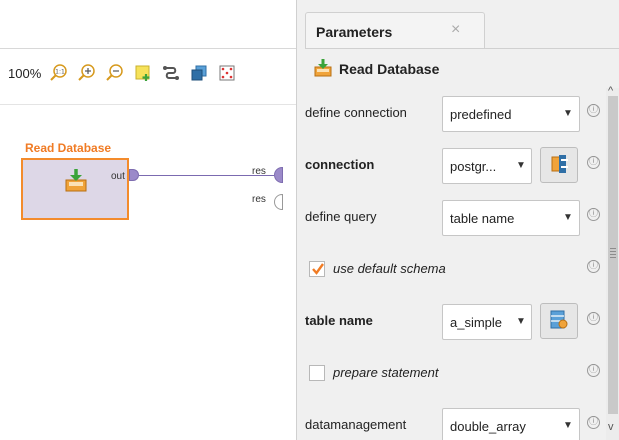  Describe the element at coordinates (134, 175) in the screenshot. I see `output-port` at that location.